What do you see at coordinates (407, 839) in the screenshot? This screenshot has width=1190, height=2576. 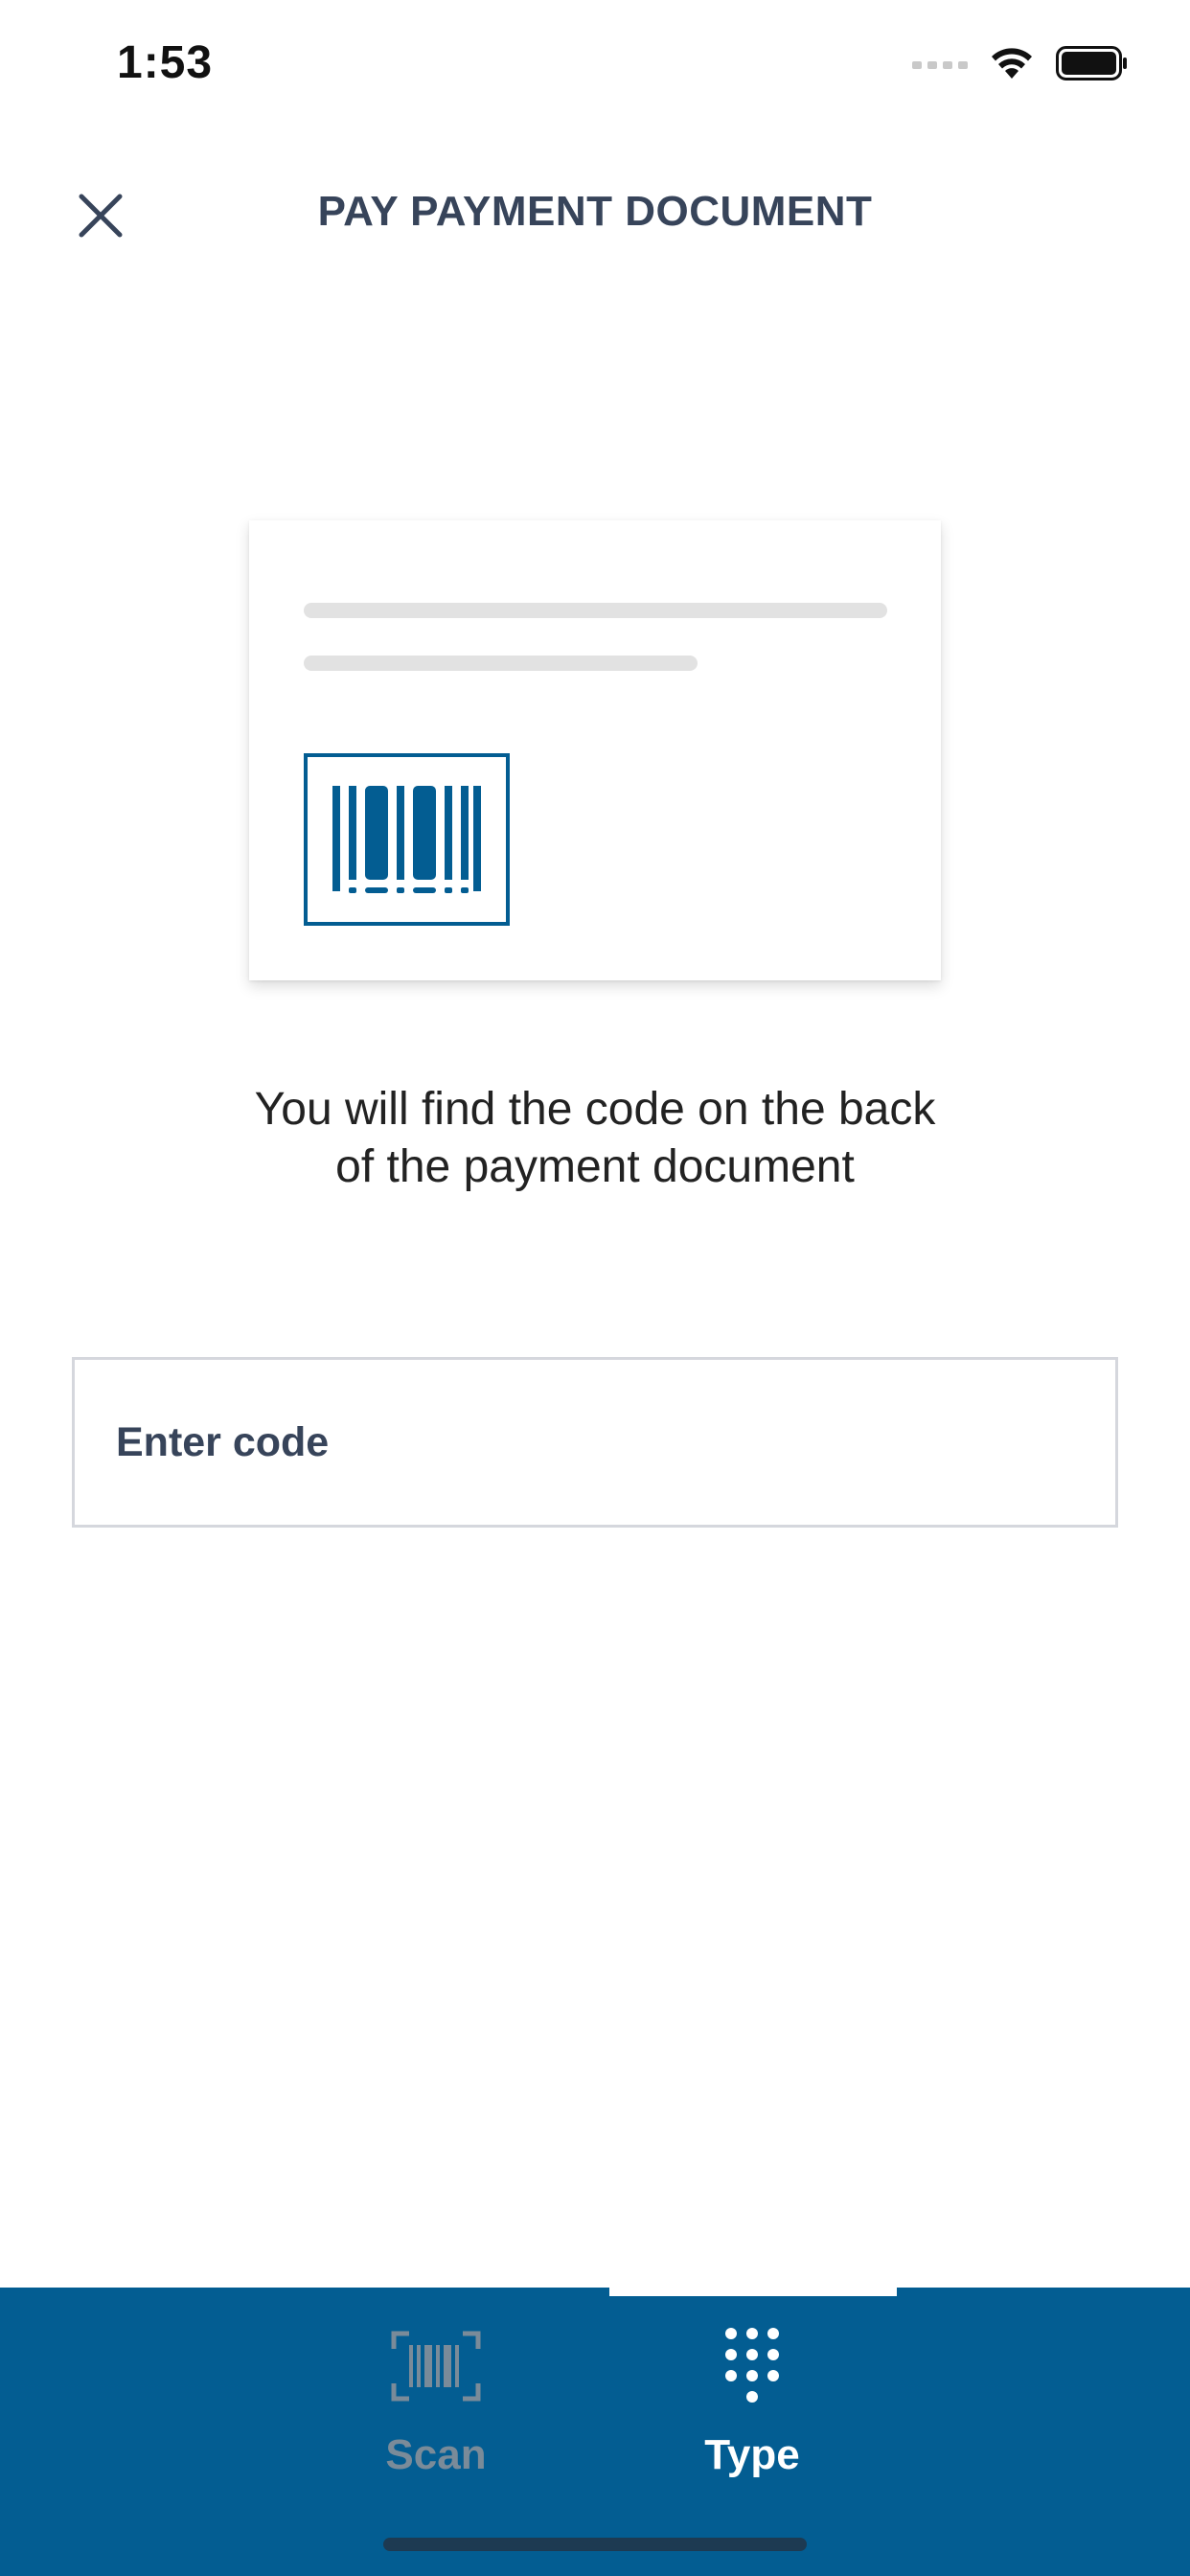 I see `barcode-icon` at bounding box center [407, 839].